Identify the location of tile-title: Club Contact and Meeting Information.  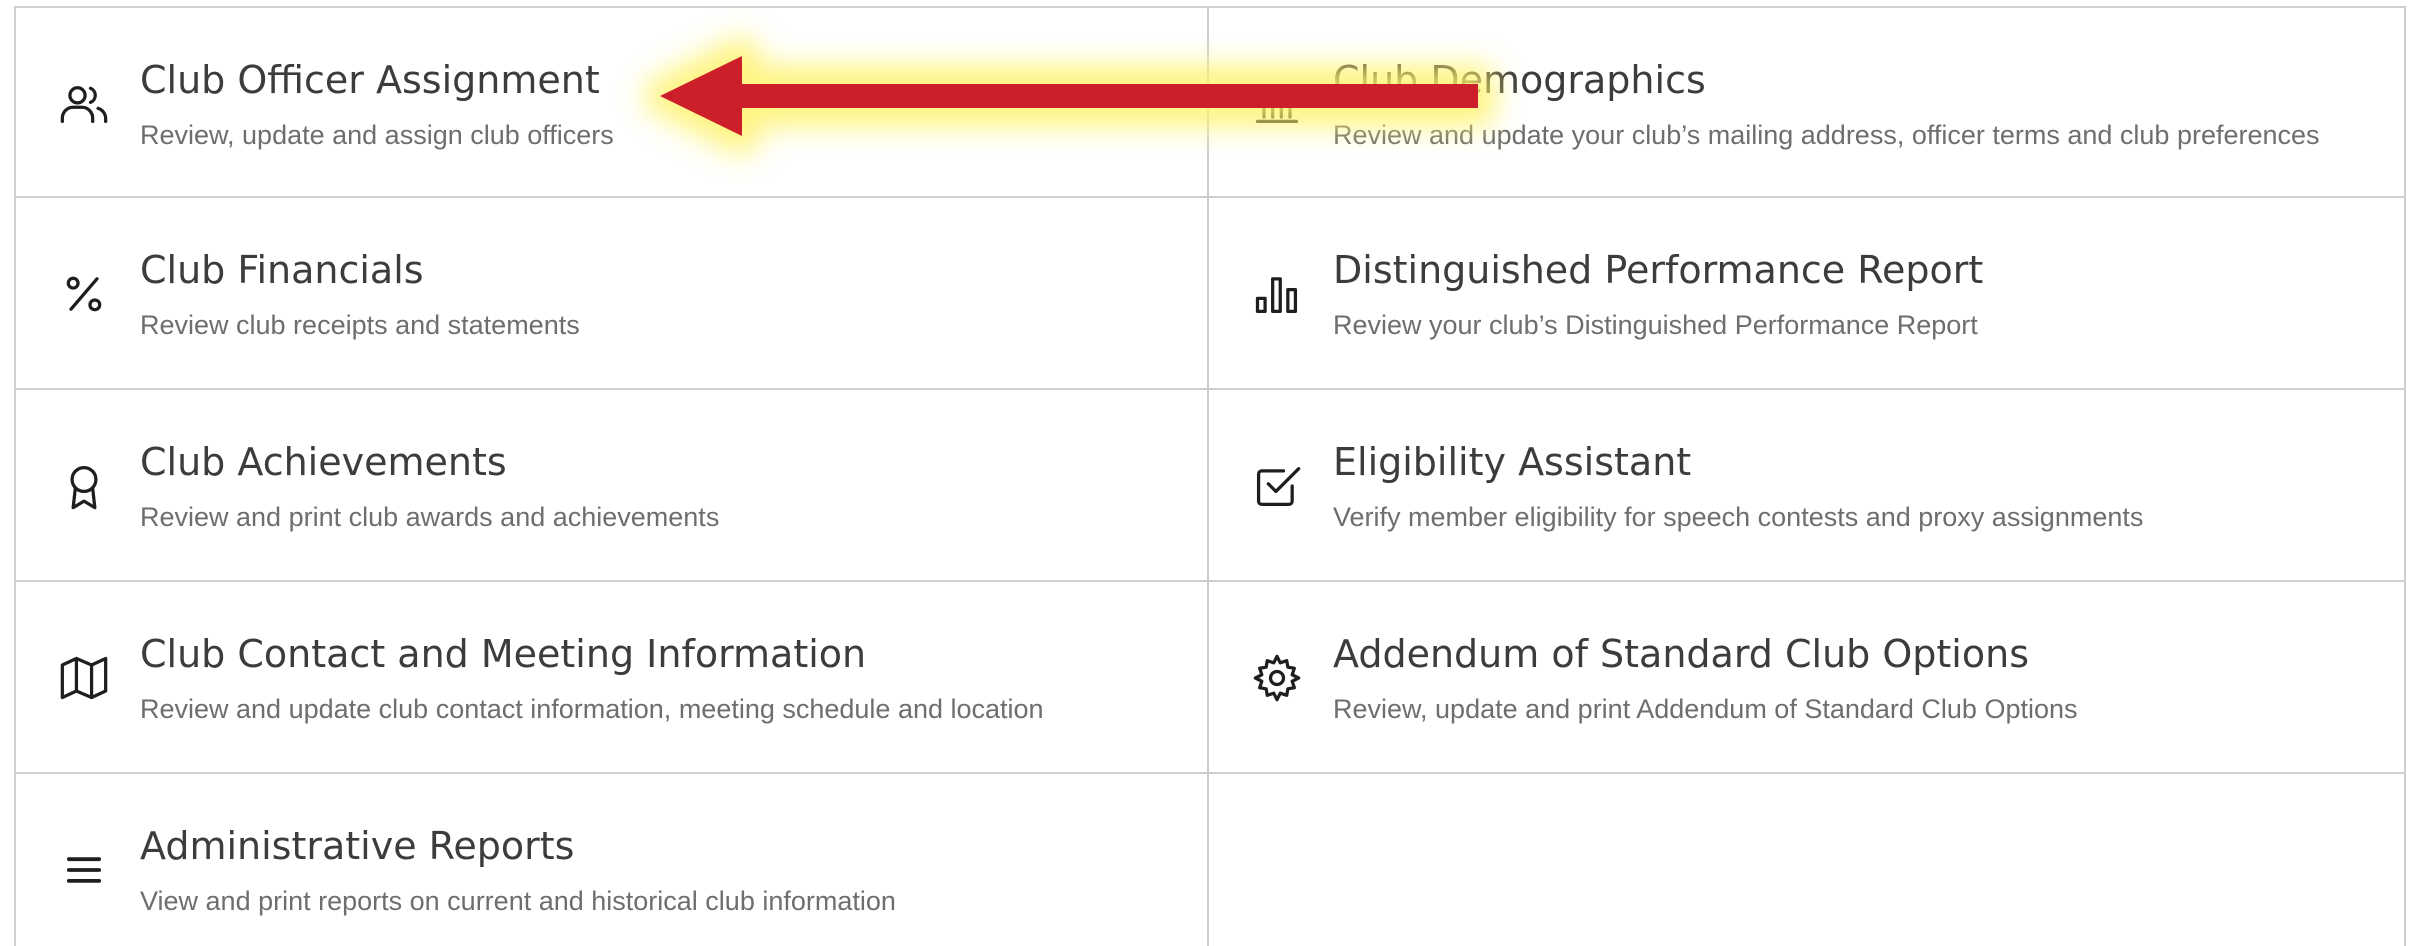
(503, 654).